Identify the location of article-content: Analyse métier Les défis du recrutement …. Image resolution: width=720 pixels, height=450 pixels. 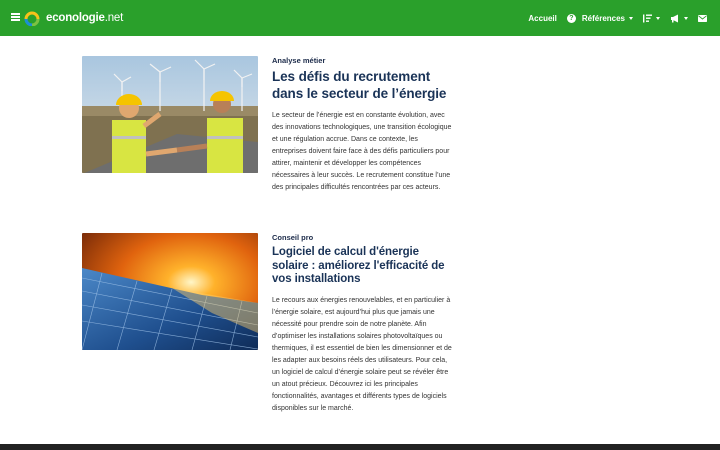
(362, 125).